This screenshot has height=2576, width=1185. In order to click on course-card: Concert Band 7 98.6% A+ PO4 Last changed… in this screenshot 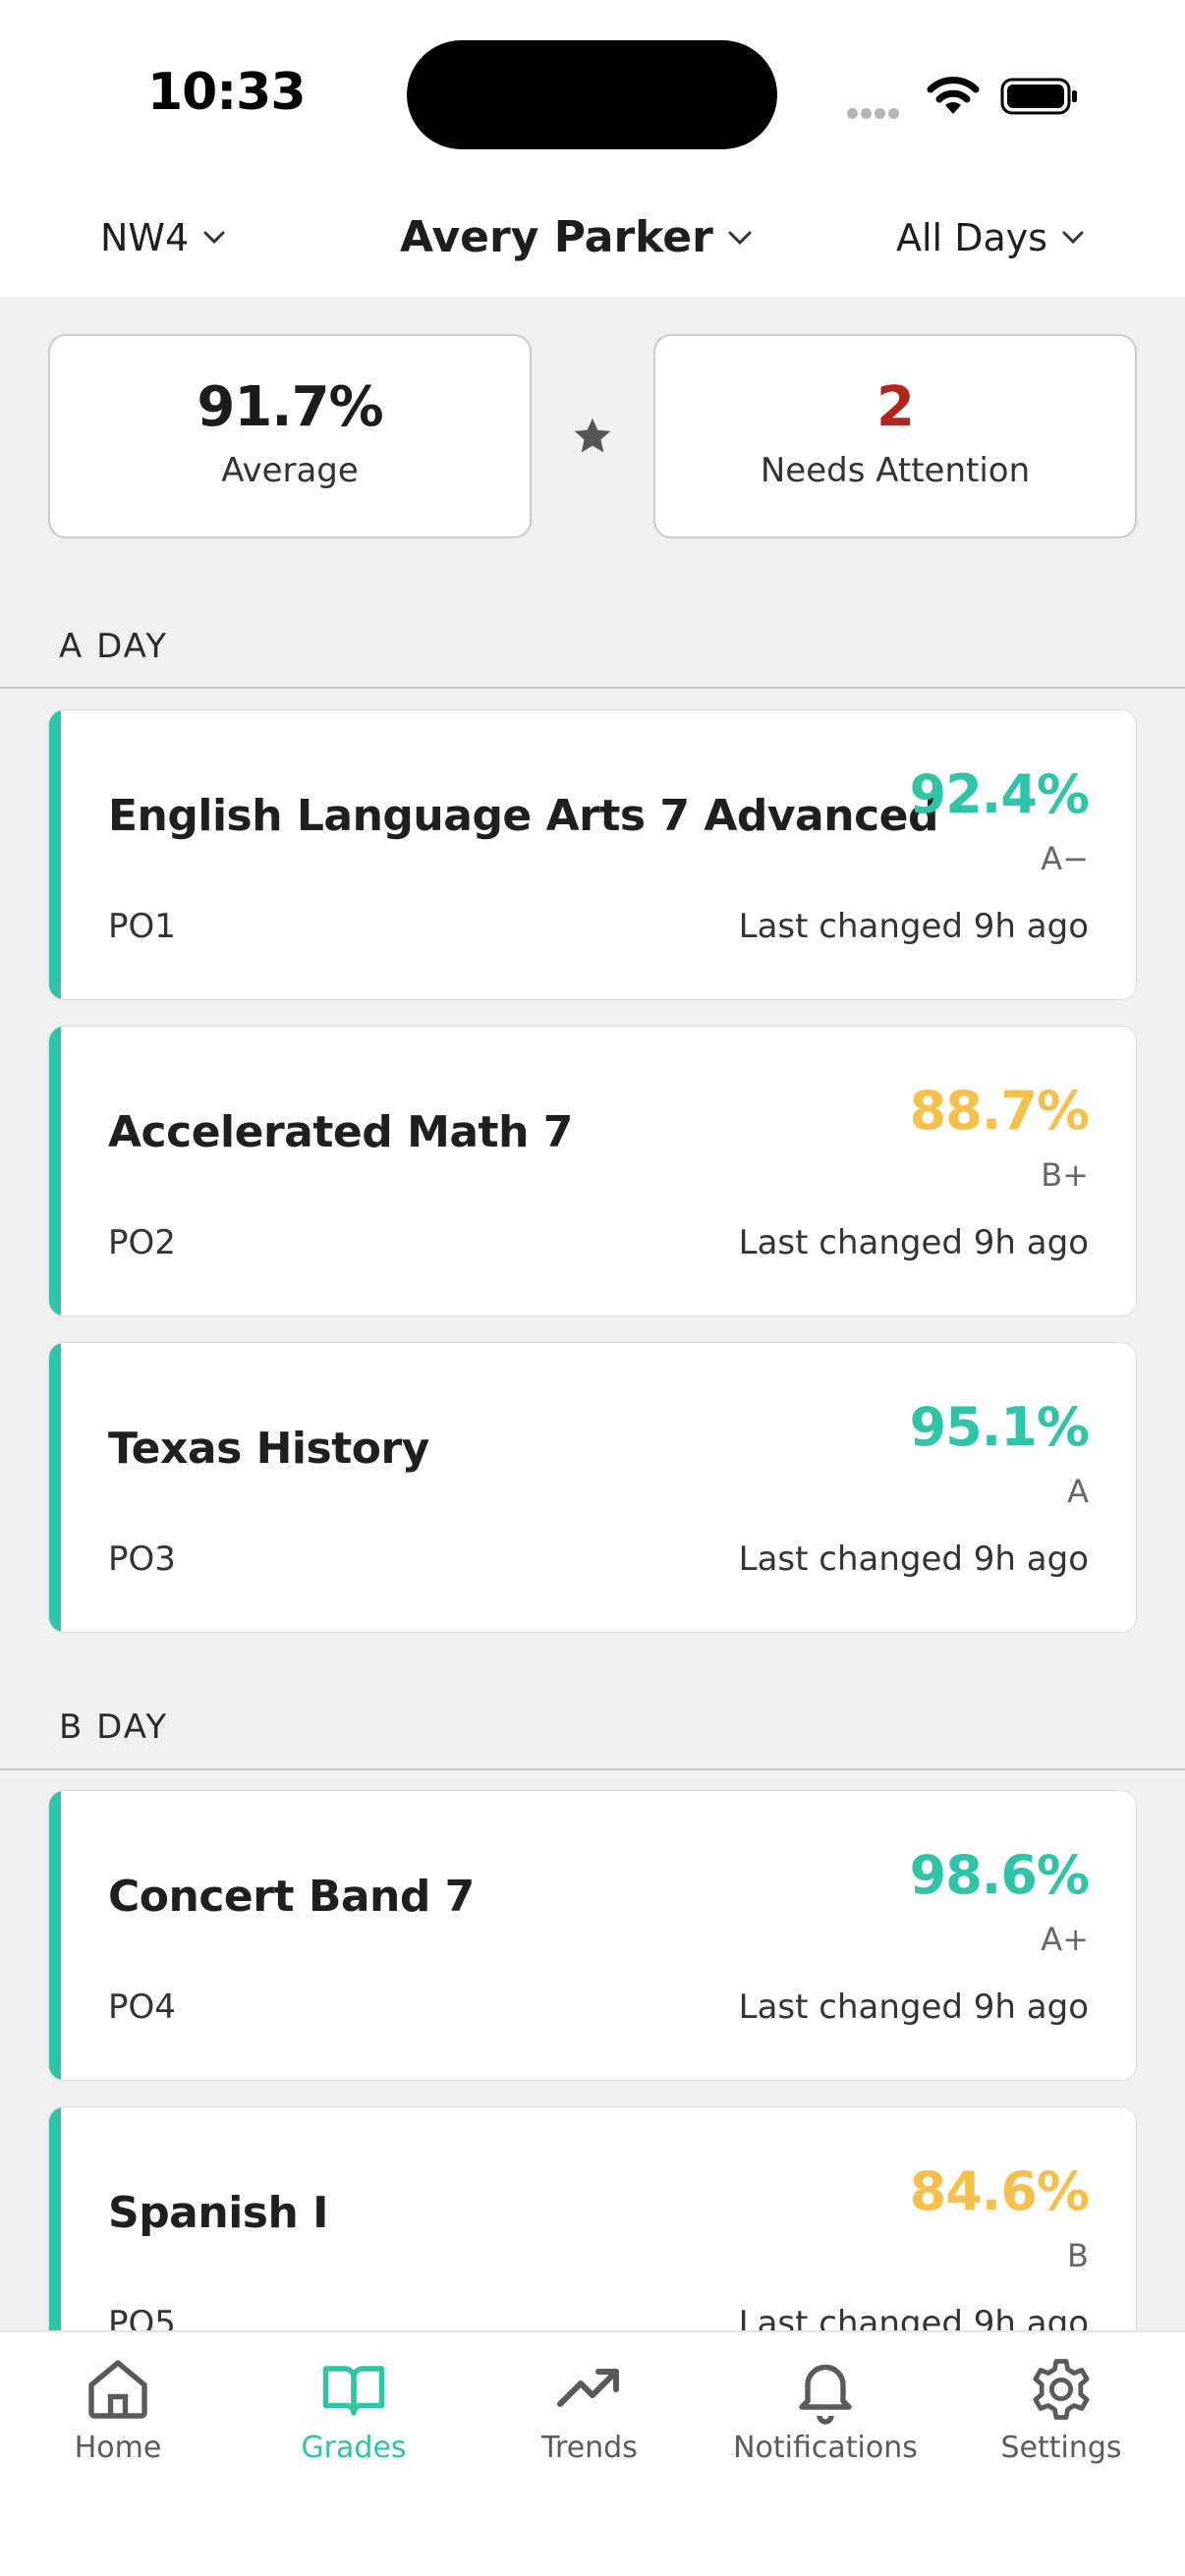, I will do `click(592, 1935)`.